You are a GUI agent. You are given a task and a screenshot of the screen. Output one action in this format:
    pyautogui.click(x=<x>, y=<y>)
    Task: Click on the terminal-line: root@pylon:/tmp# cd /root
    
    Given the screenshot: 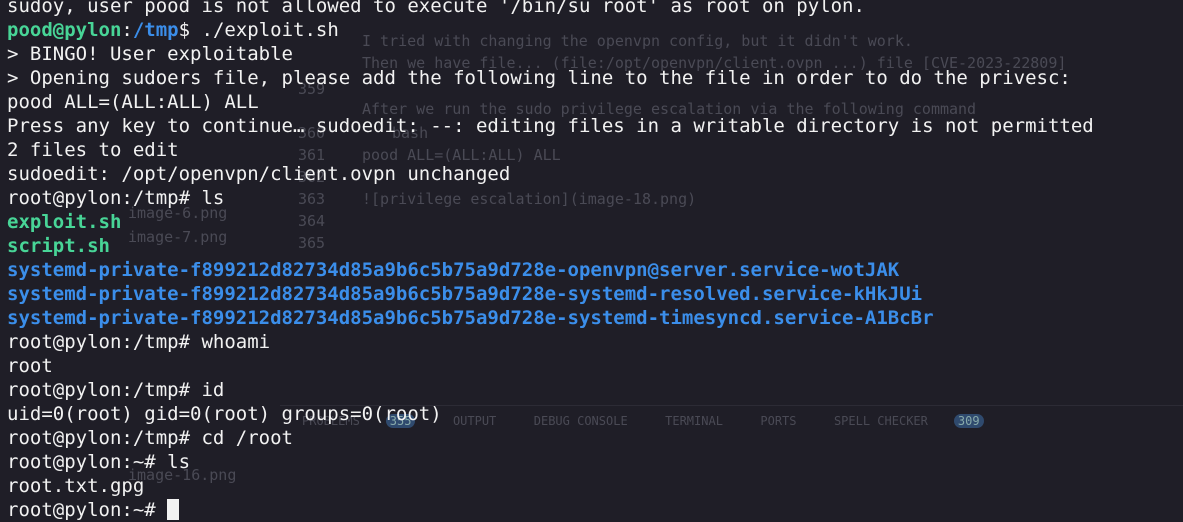 What is the action you would take?
    pyautogui.click(x=150, y=438)
    